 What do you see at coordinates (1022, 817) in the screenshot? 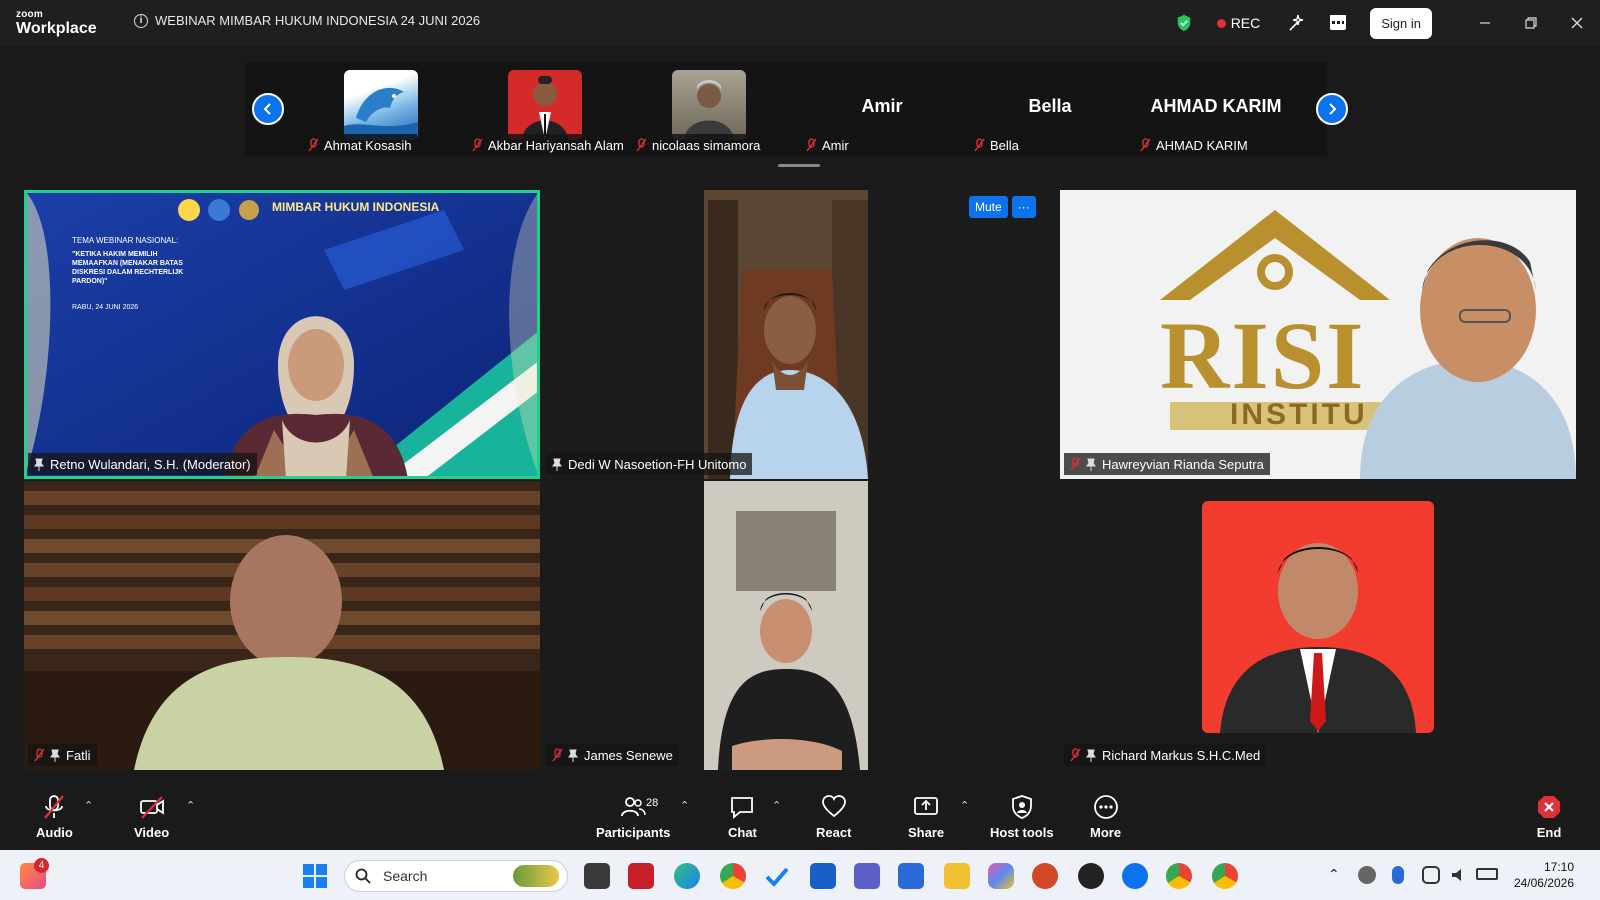
I see `host-tools-button: Host tools` at bounding box center [1022, 817].